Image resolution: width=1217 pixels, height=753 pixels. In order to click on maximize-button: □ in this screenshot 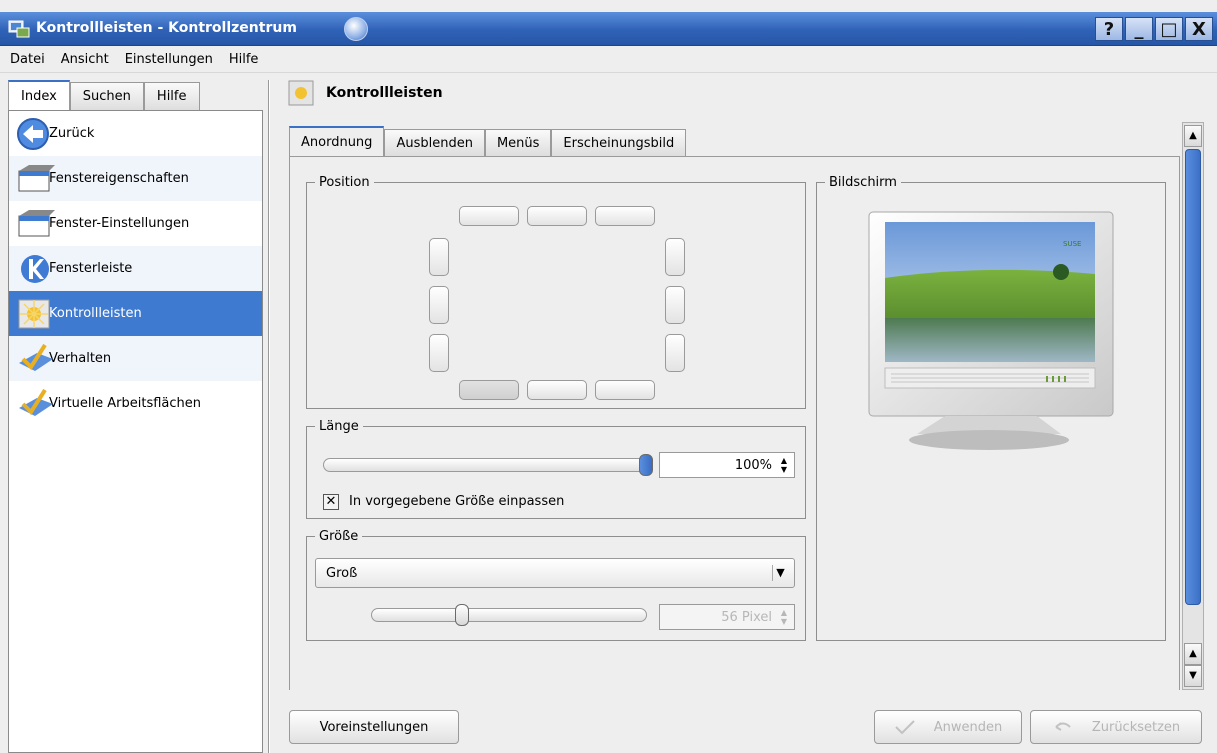, I will do `click(1169, 29)`.